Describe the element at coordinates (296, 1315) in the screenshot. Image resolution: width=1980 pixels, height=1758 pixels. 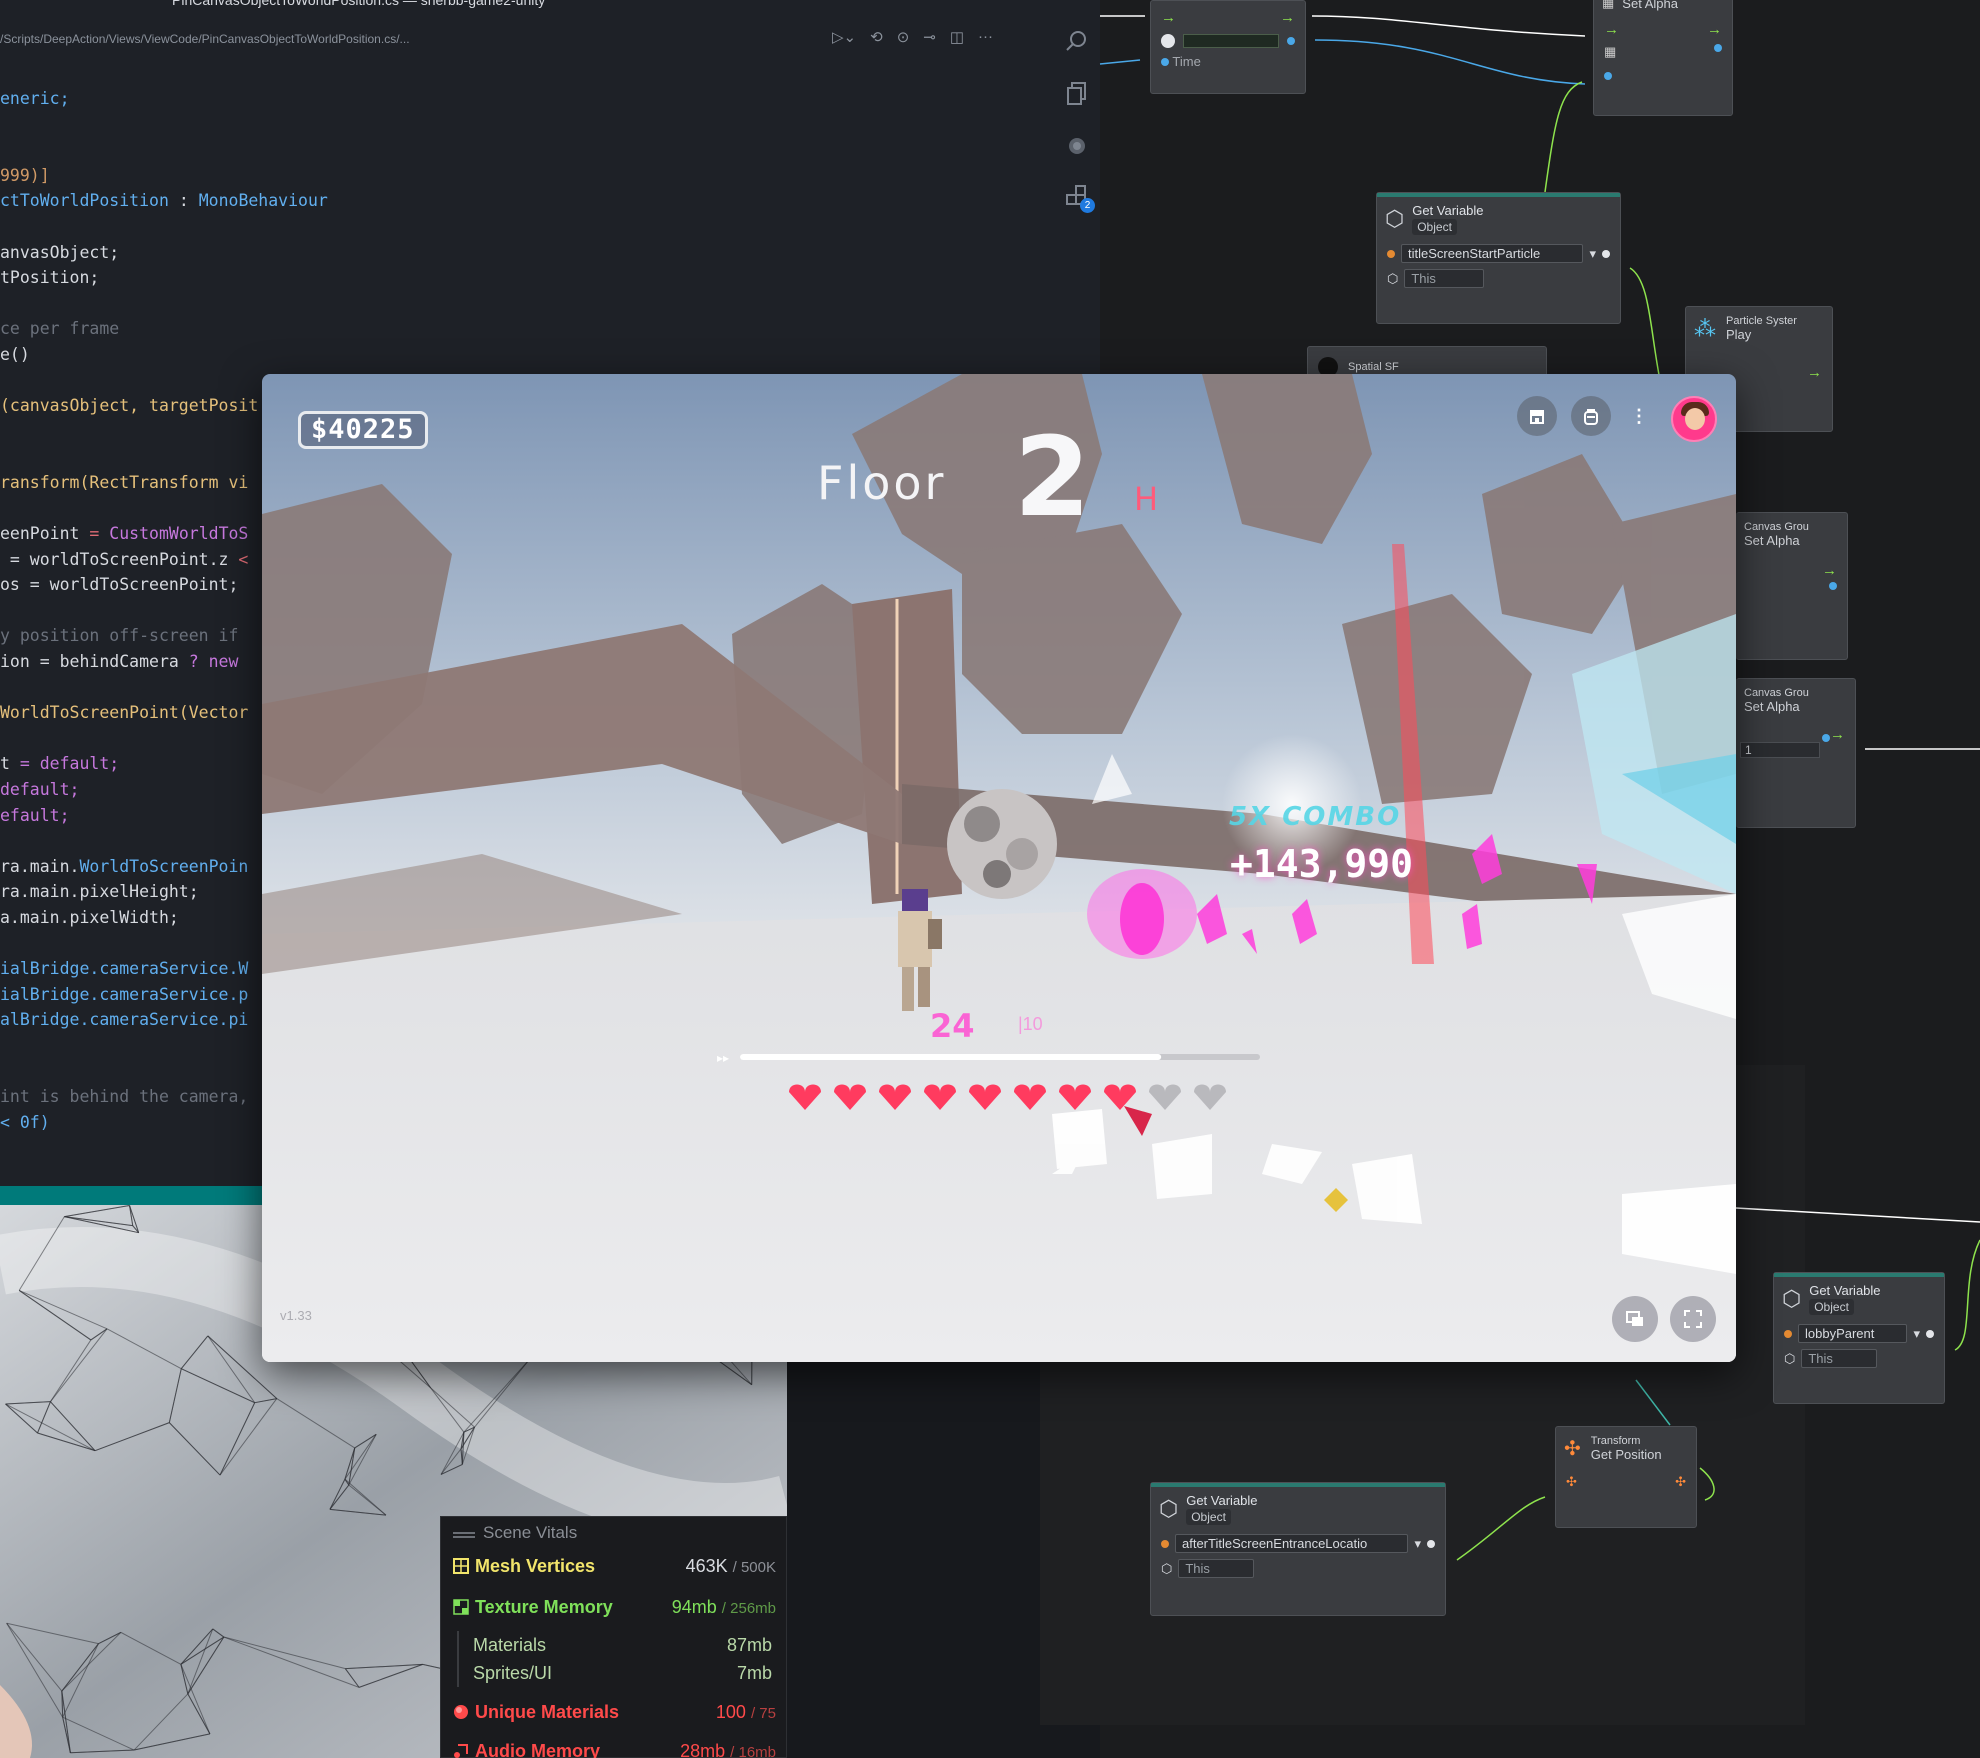
I see `version-label: v1.33` at that location.